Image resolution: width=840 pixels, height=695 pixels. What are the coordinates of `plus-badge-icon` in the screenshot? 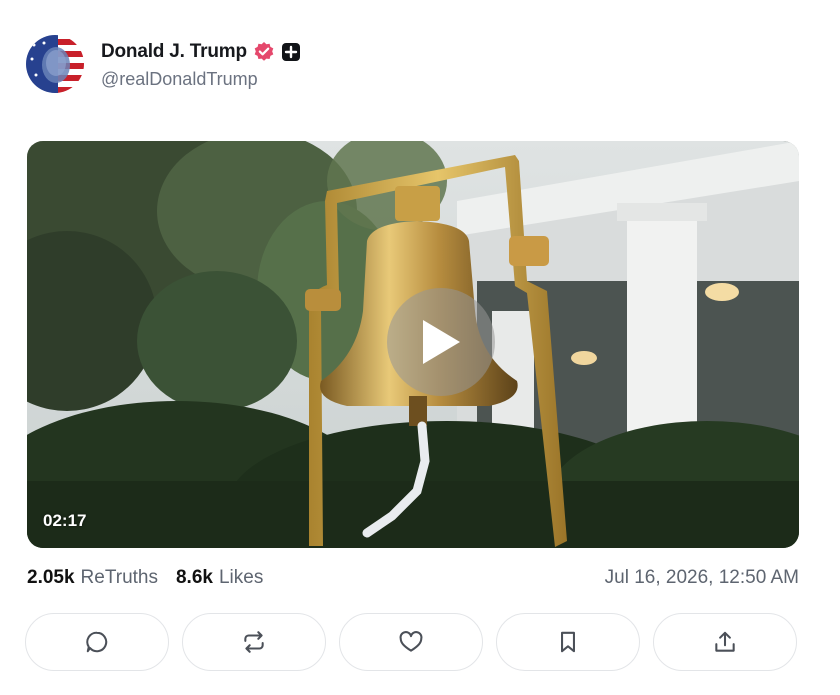 It's located at (291, 52).